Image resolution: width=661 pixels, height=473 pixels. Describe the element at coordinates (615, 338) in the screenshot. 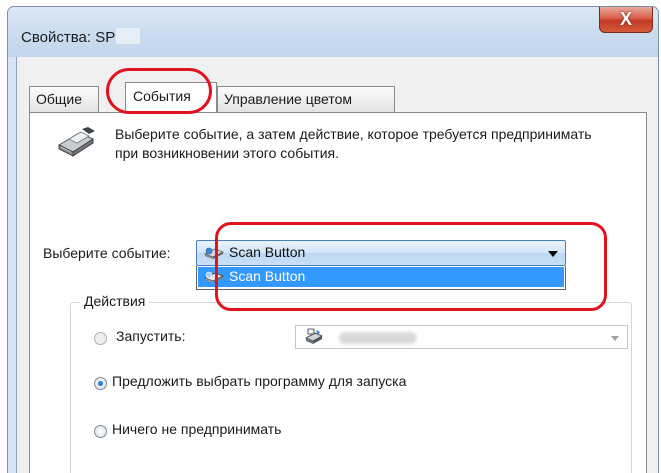

I see `chevron-down-icon` at that location.